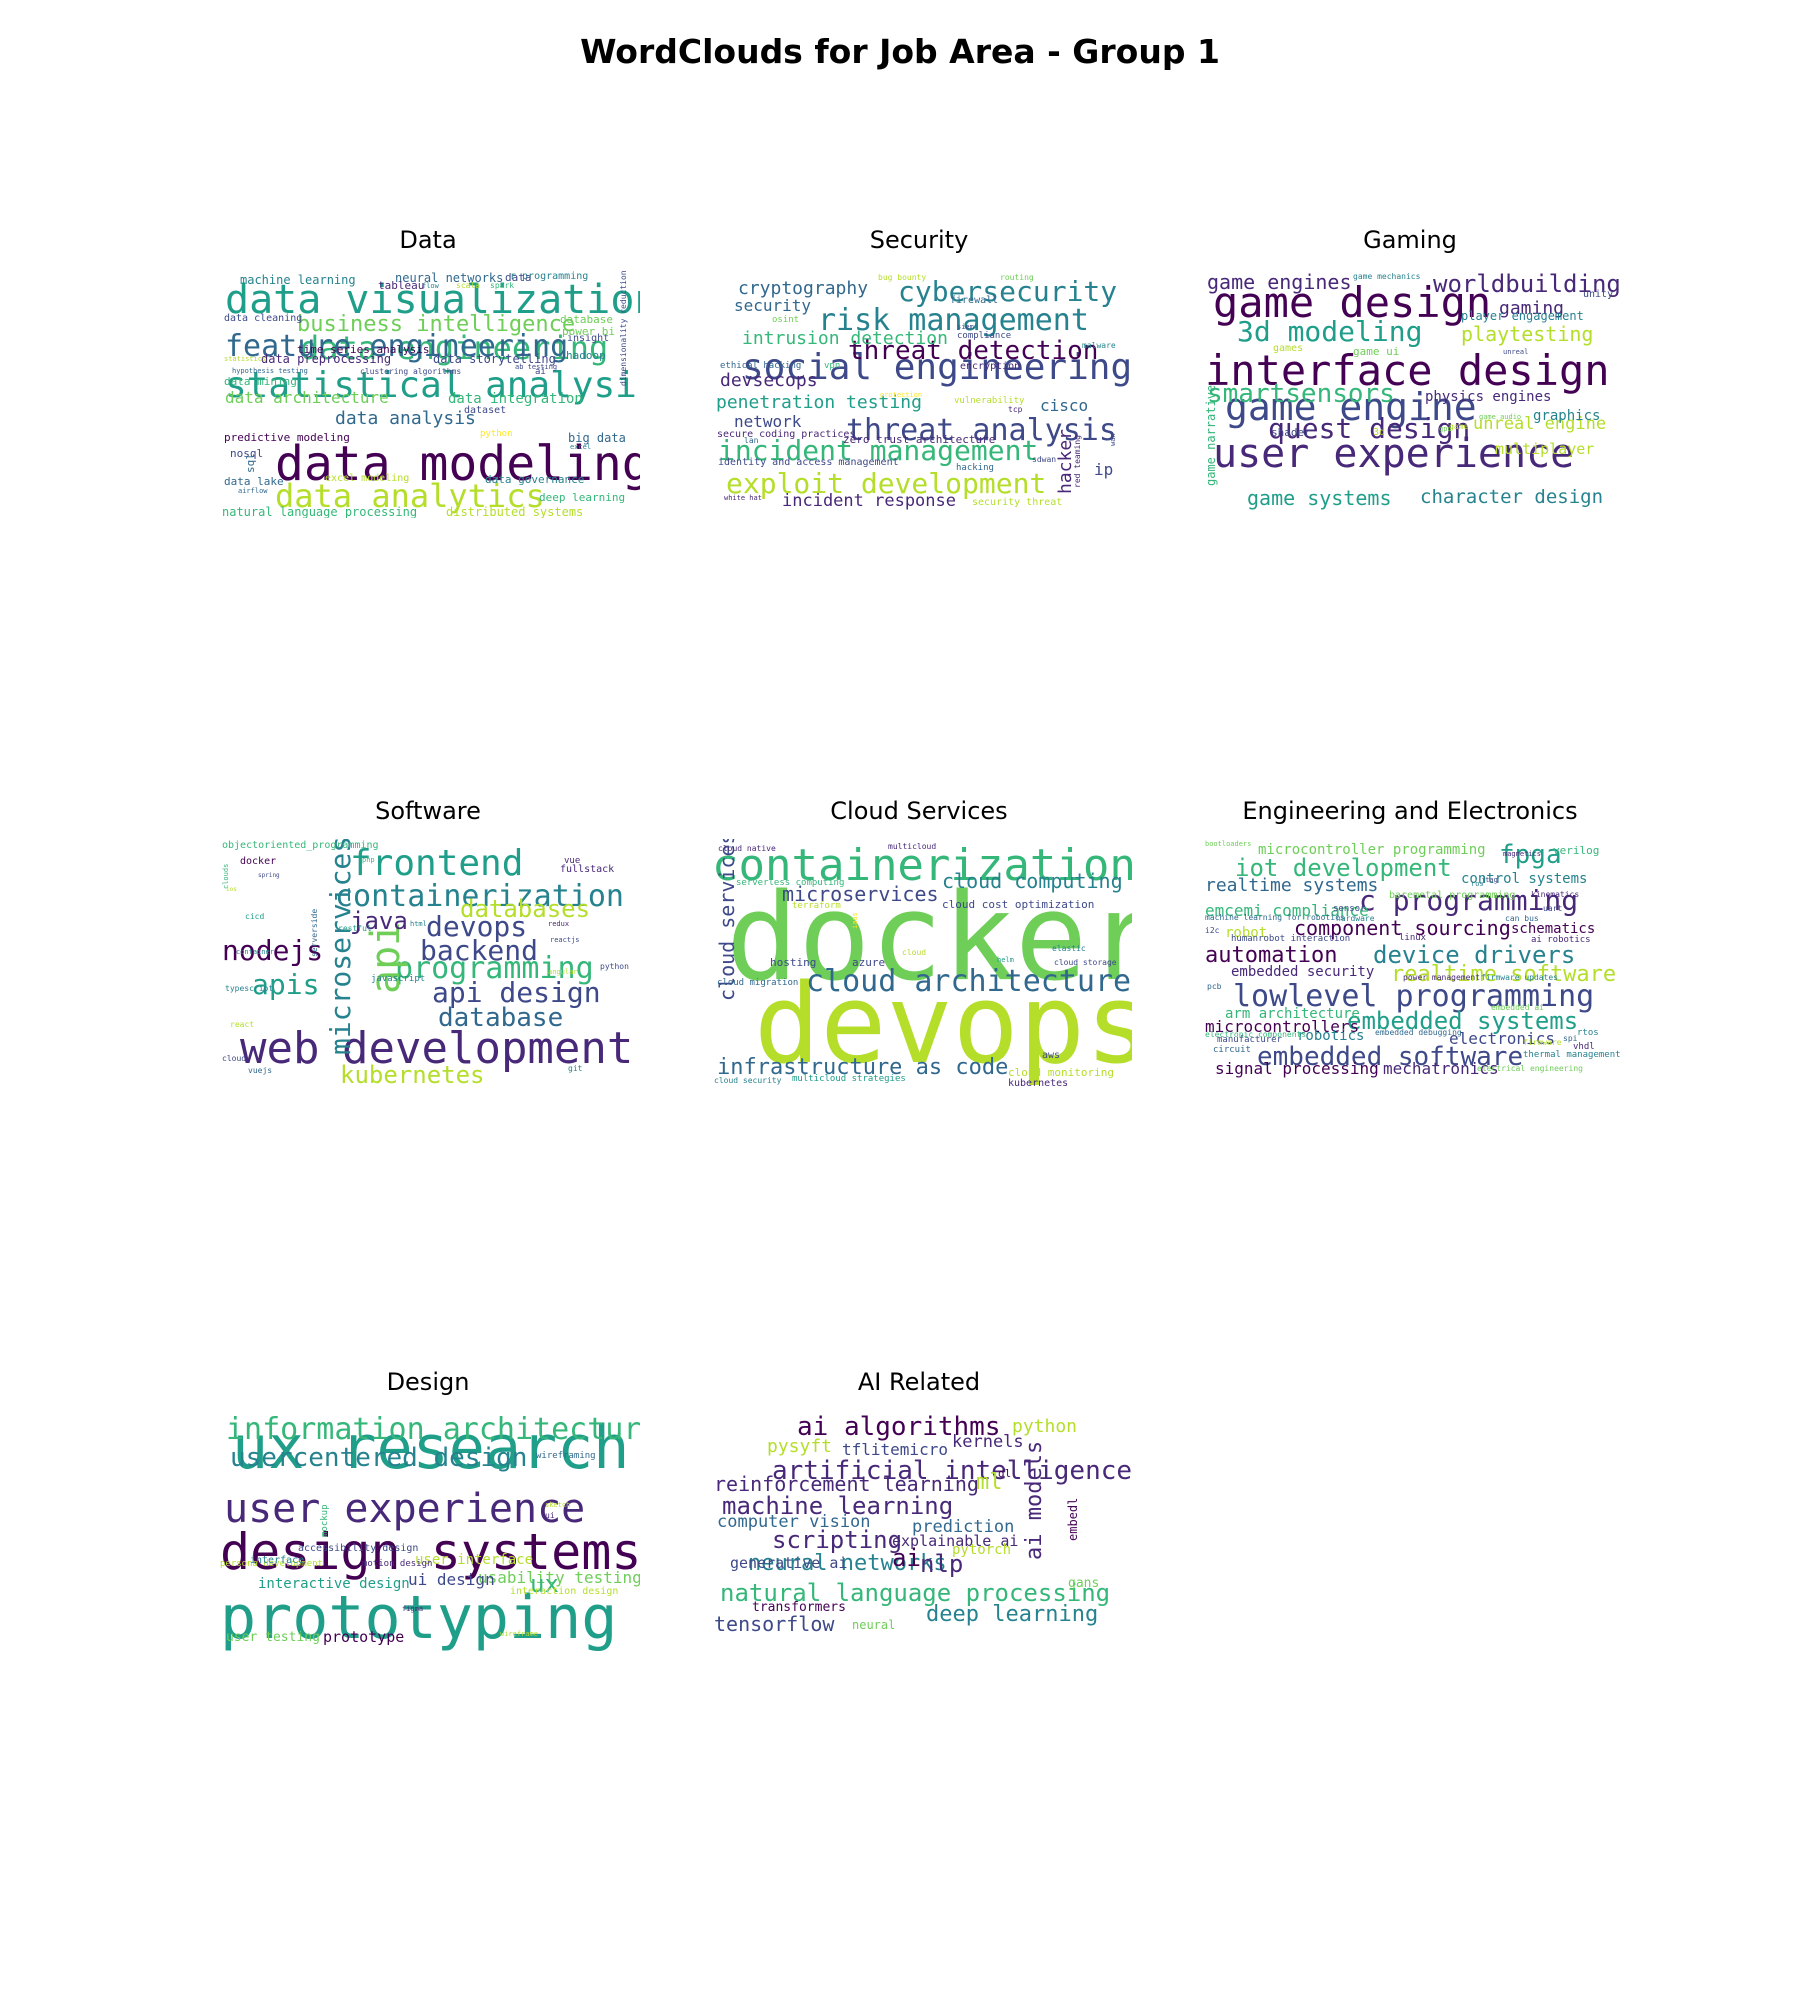  Describe the element at coordinates (1452, 895) in the screenshot. I see `wordcloud-word: baremetal programming` at that location.